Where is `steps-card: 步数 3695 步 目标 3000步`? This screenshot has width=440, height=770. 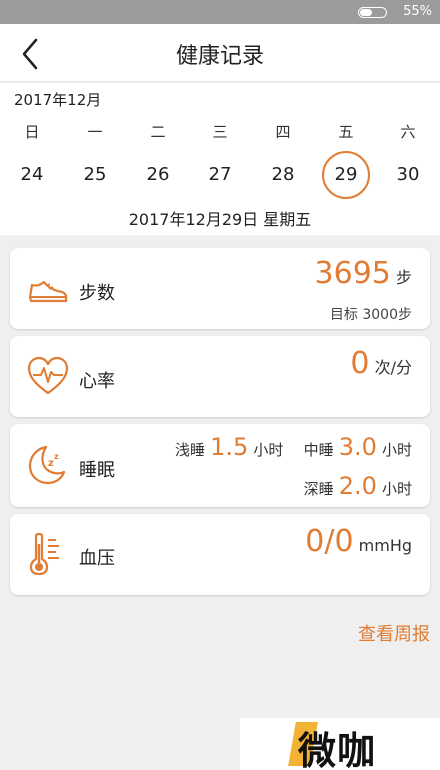 steps-card: 步数 3695 步 目标 3000步 is located at coordinates (220, 288).